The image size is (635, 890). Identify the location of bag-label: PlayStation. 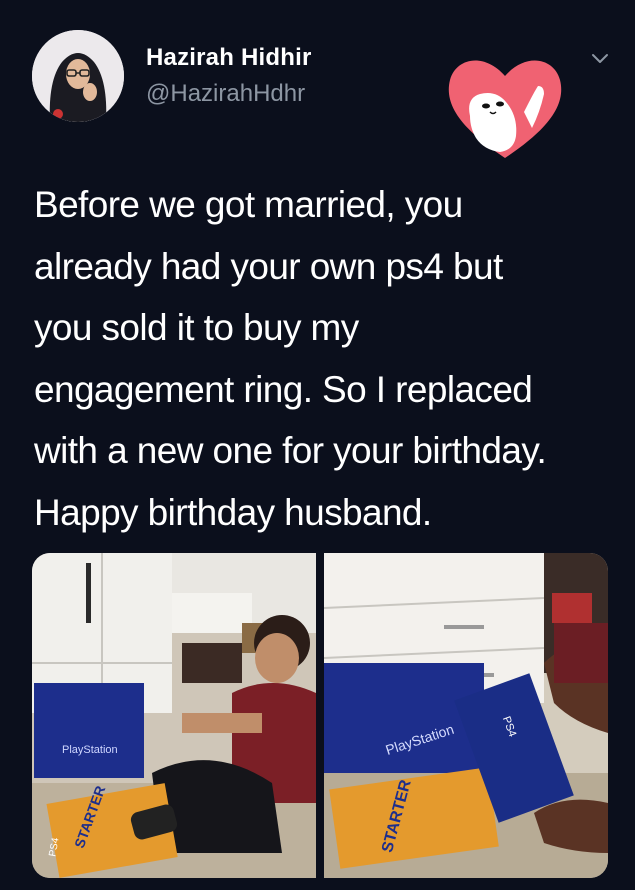
(90, 750).